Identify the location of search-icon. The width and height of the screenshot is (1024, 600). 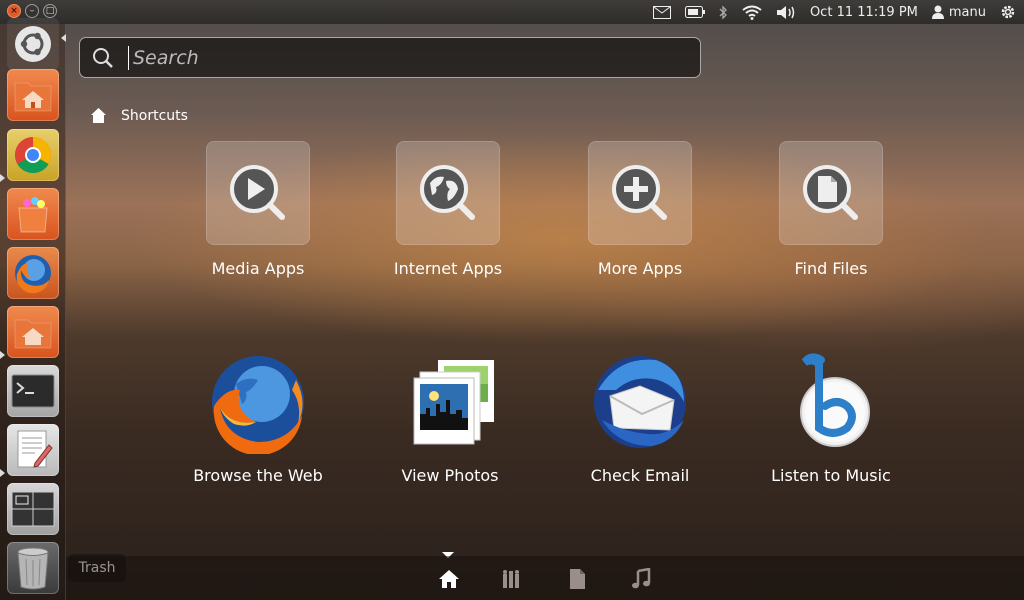
(103, 57).